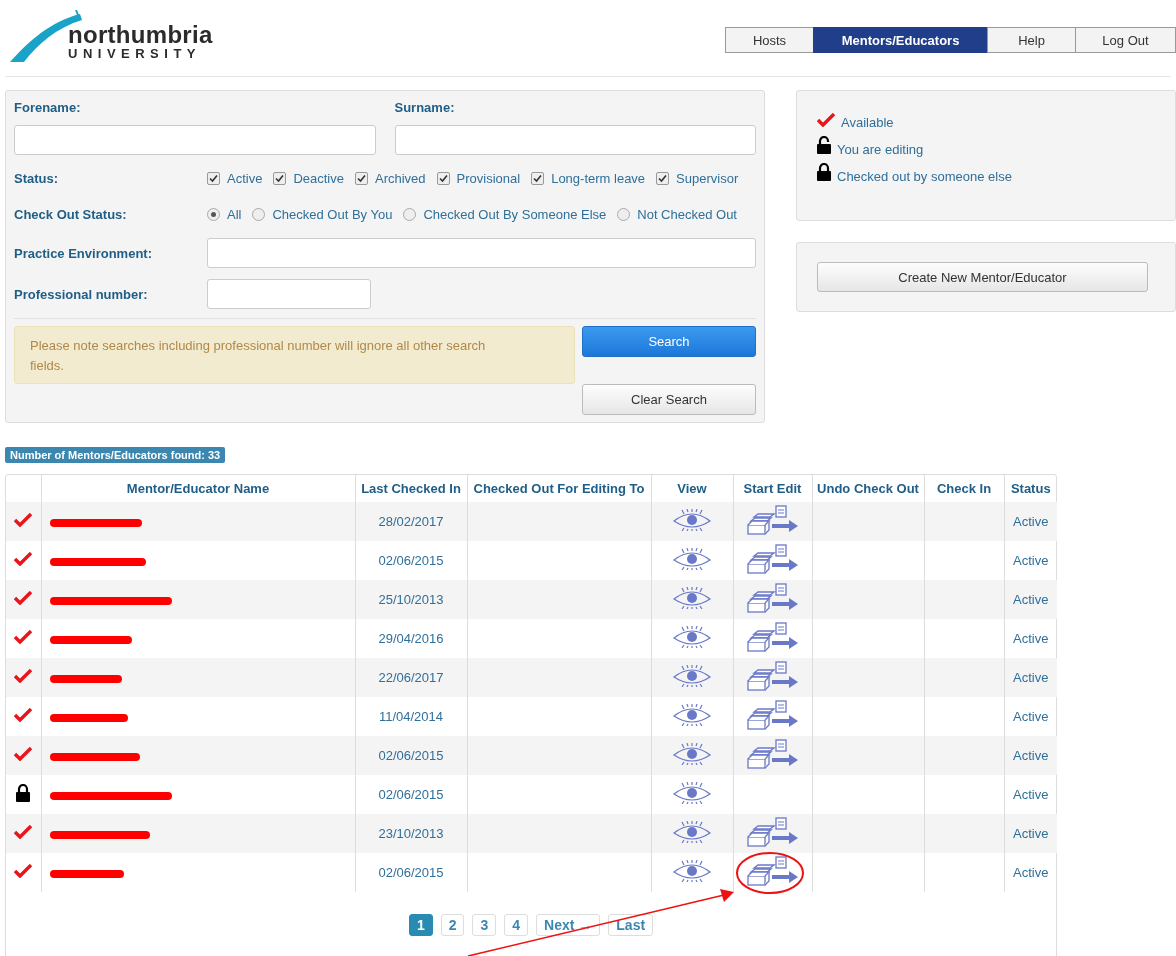 The image size is (1176, 956). What do you see at coordinates (37, 178) in the screenshot?
I see `field-label: Status:` at bounding box center [37, 178].